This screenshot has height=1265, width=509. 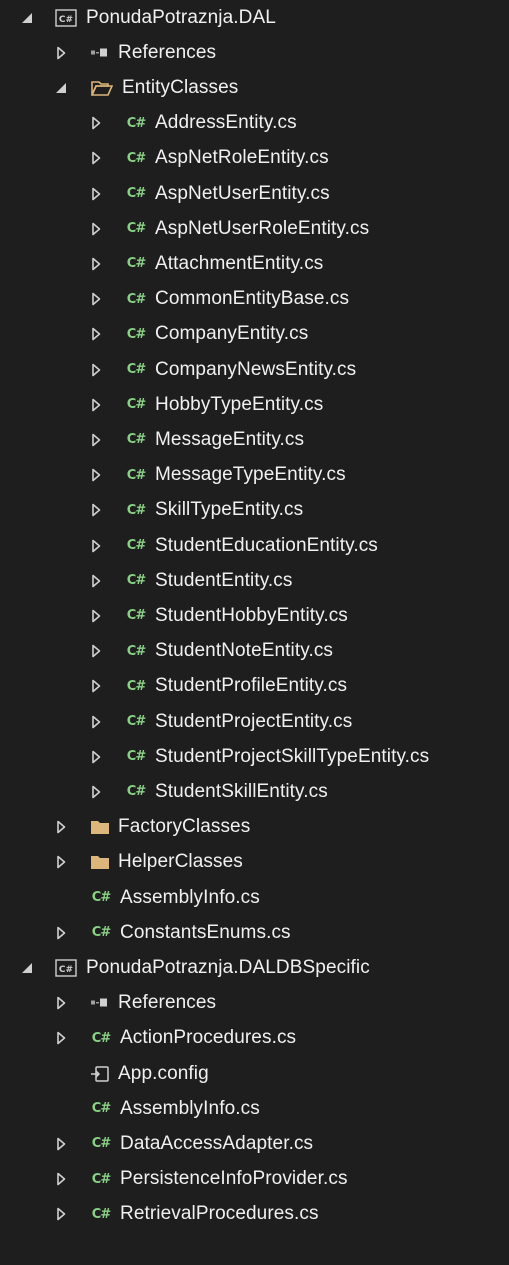 I want to click on folder-node: FactoryClasses, so click(x=254, y=827).